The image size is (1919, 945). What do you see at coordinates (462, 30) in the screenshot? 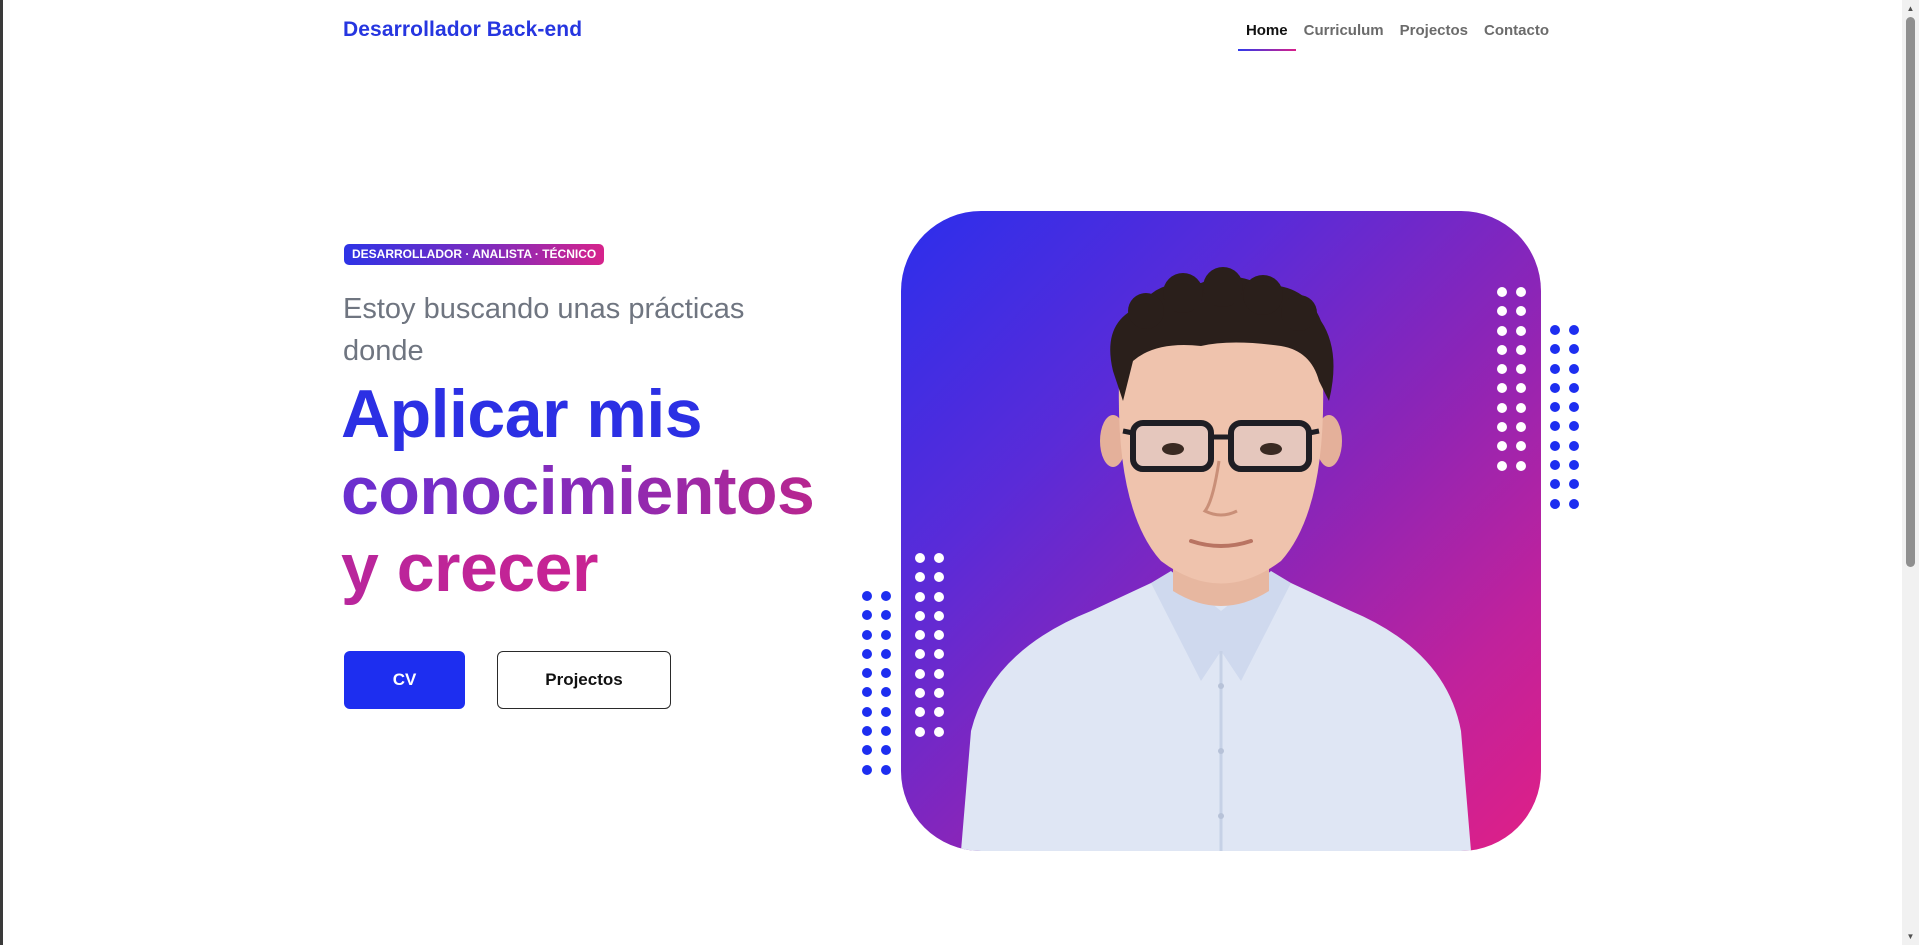
I see `brand-logo: Desarrollador Back-end` at bounding box center [462, 30].